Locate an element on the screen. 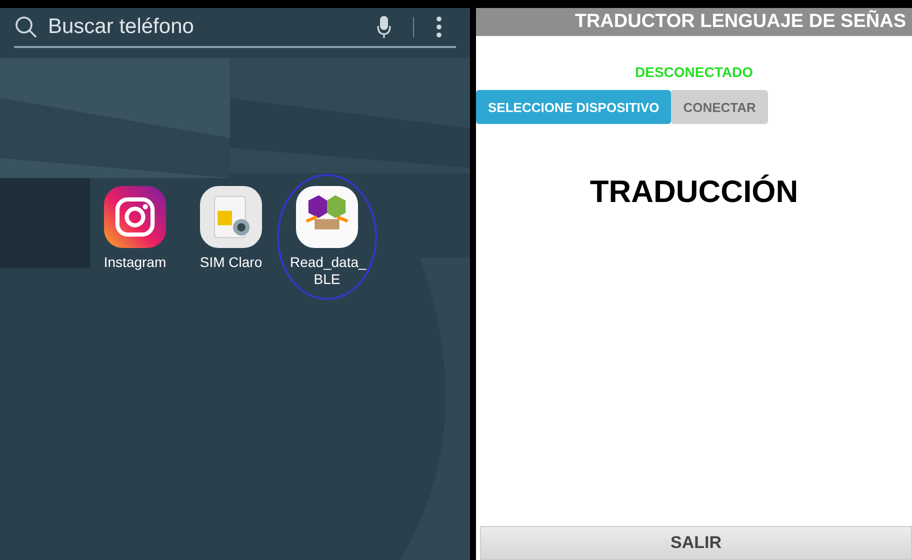 The image size is (912, 560). translation-heading: TRADUCCIÓN is located at coordinates (694, 192).